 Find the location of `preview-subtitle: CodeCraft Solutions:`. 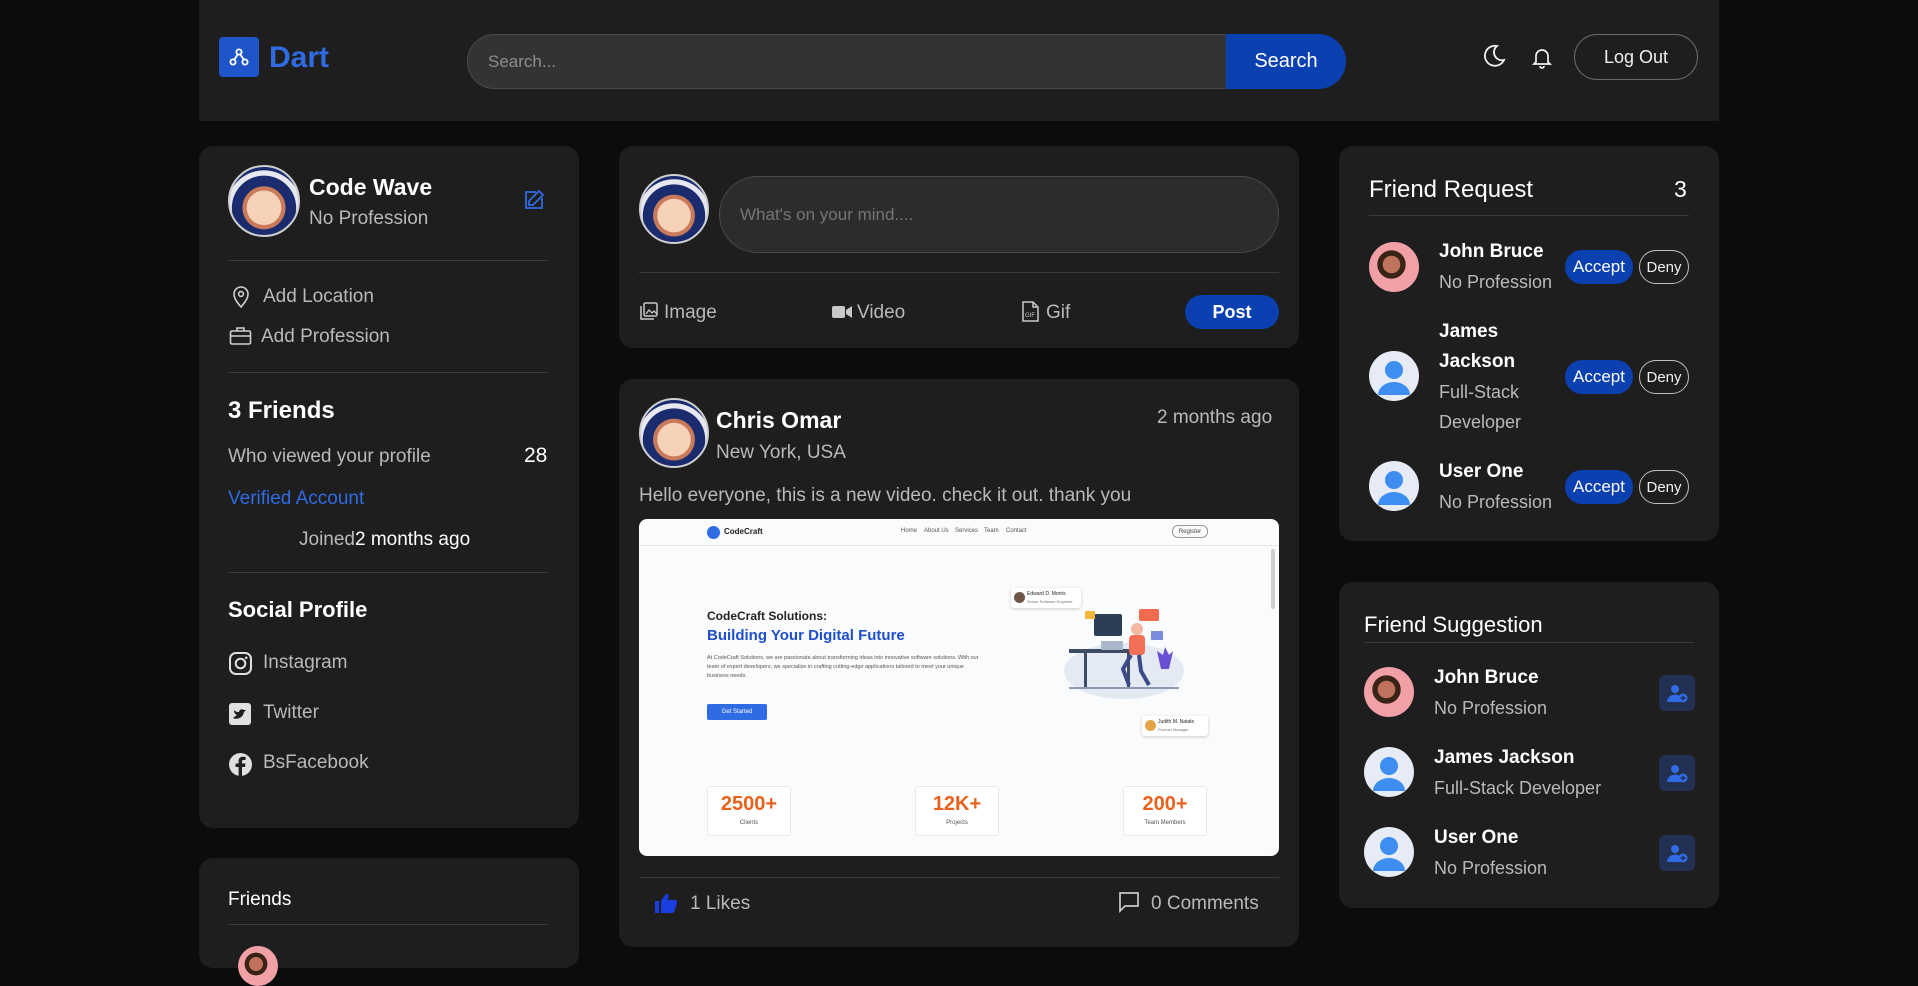

preview-subtitle: CodeCraft Solutions: is located at coordinates (767, 616).